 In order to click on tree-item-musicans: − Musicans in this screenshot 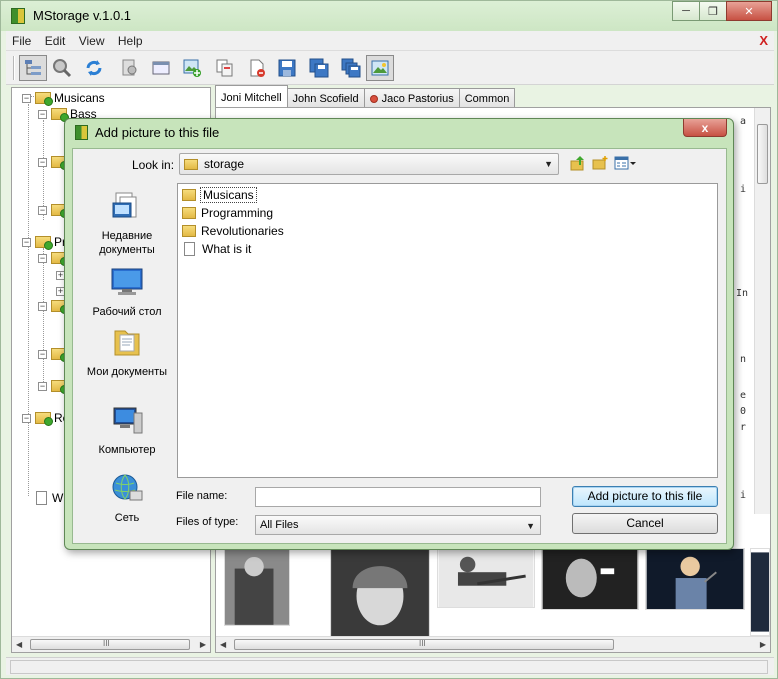, I will do `click(63, 98)`.